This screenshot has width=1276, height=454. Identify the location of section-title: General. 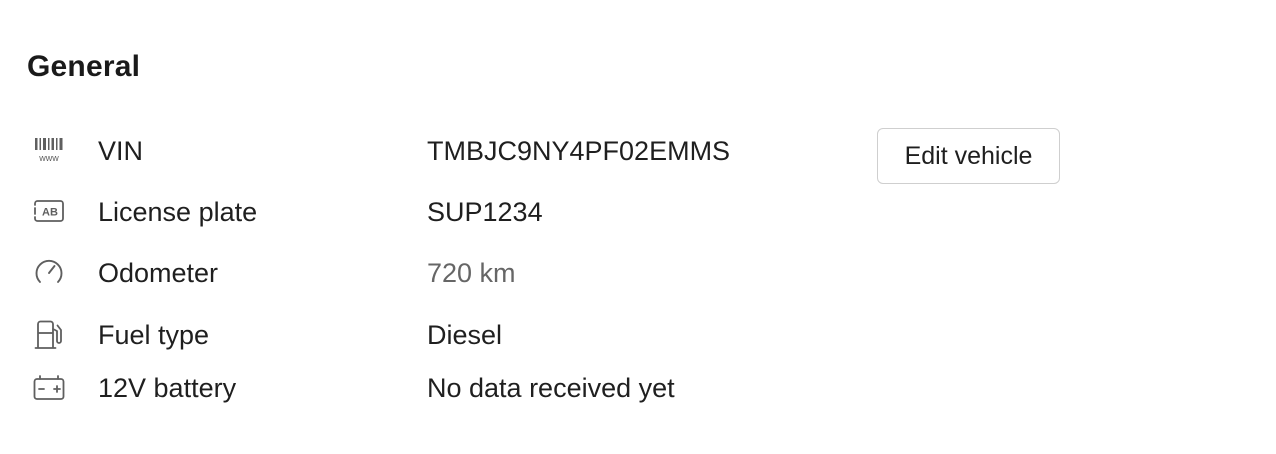
(84, 66).